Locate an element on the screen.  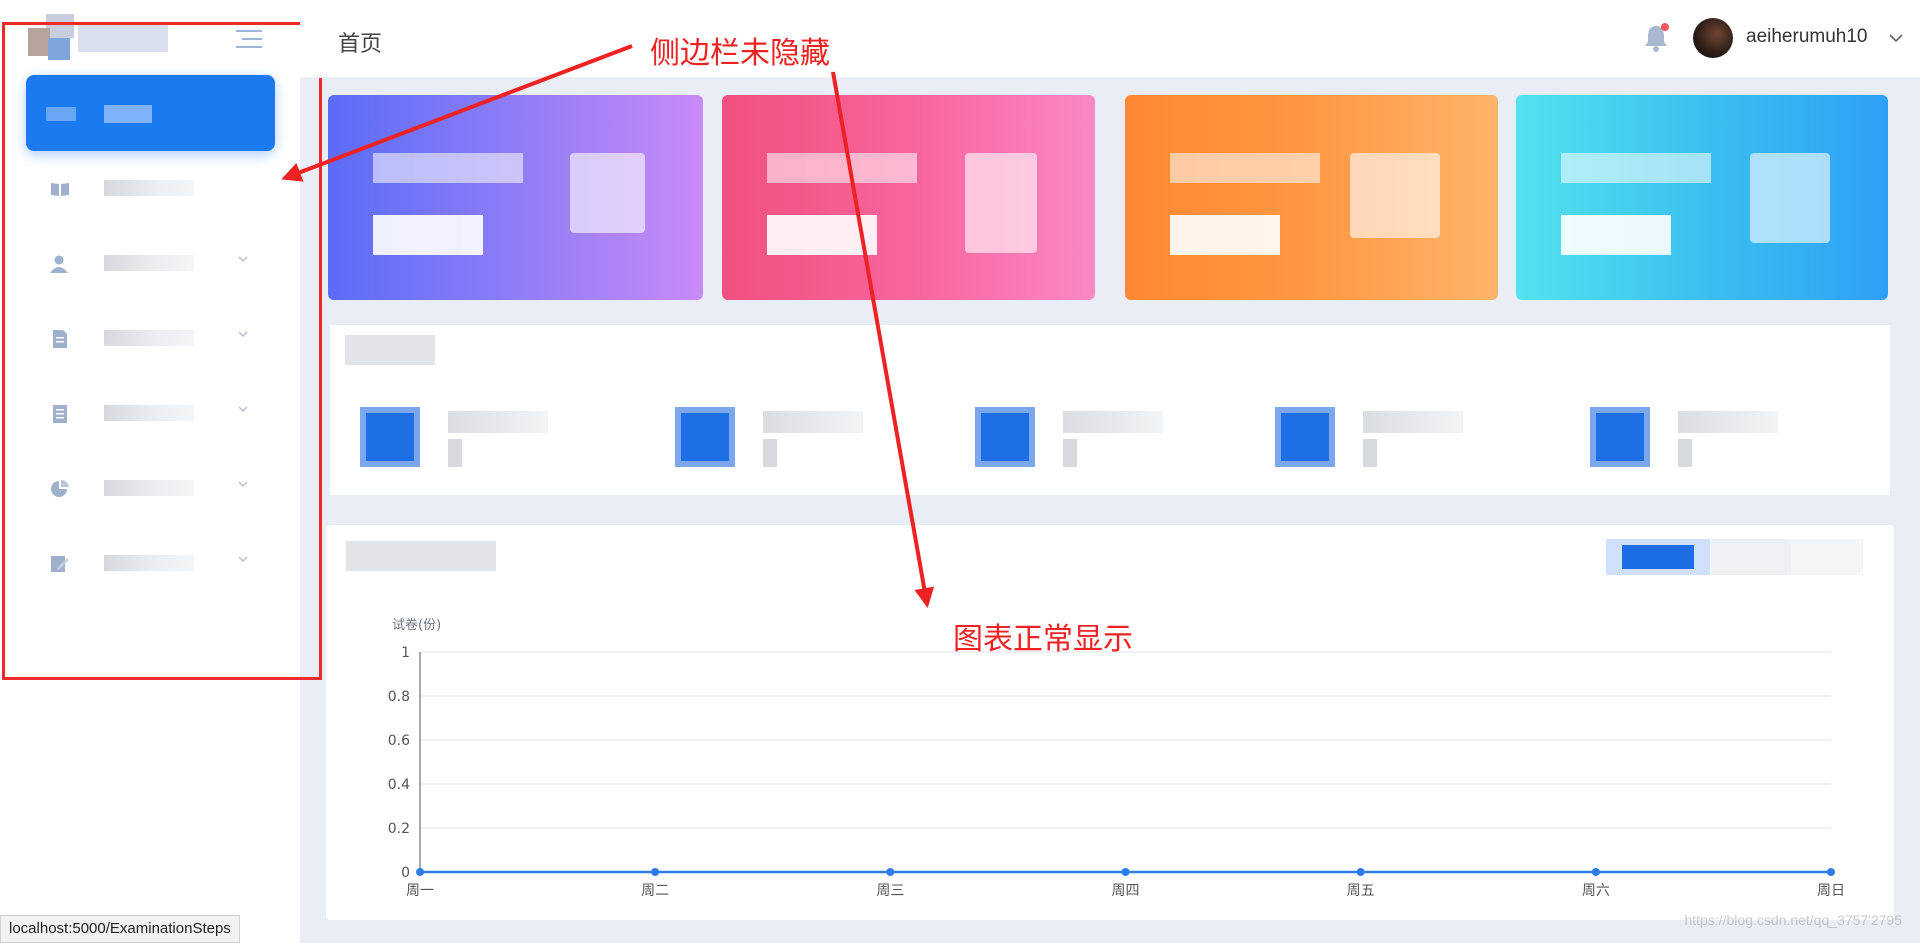
x-tick-label: 周二 is located at coordinates (655, 891).